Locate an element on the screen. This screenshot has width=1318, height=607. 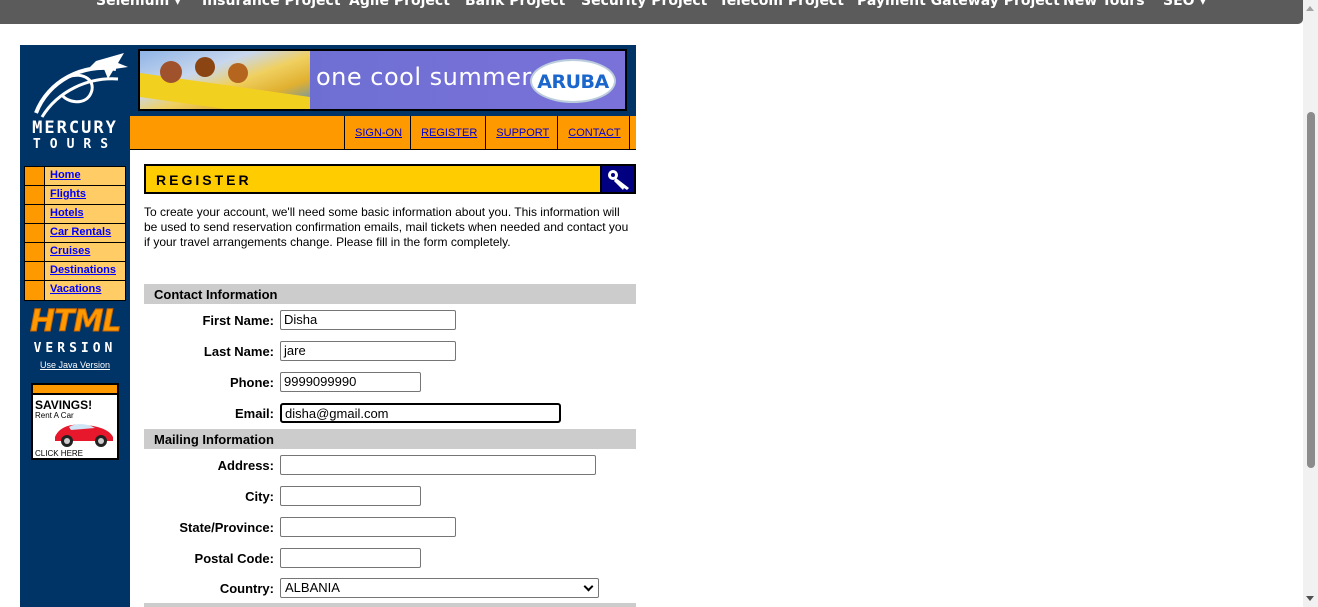
section-divider is located at coordinates (390, 605).